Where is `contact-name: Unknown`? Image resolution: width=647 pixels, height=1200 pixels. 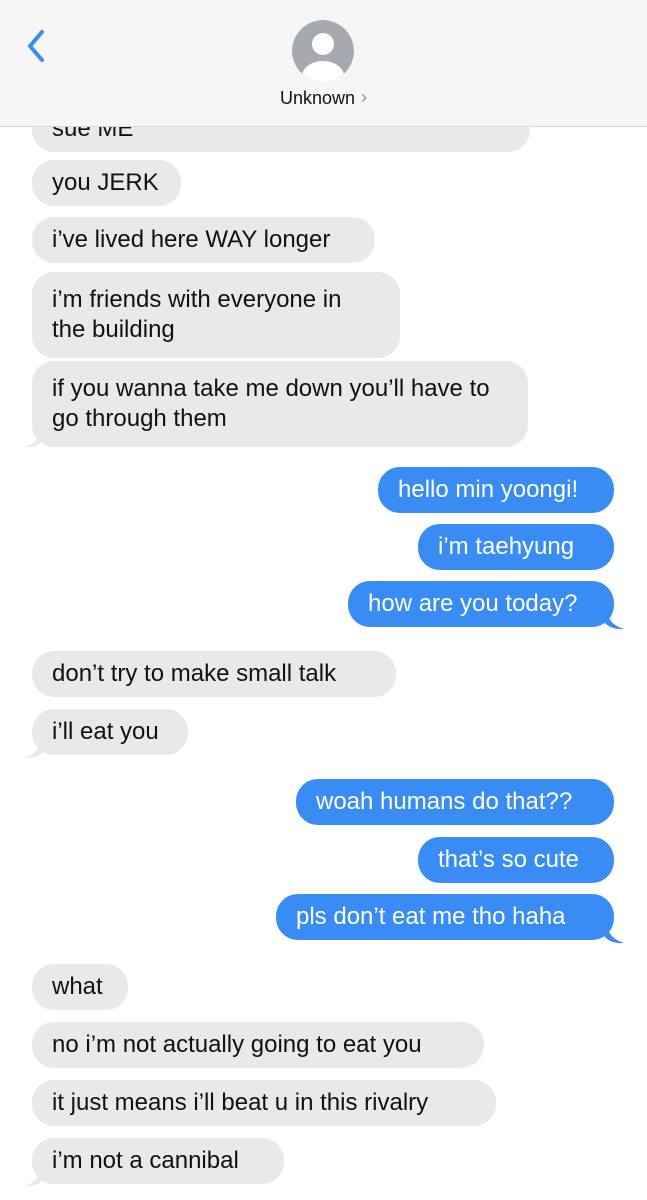
contact-name: Unknown is located at coordinates (317, 98).